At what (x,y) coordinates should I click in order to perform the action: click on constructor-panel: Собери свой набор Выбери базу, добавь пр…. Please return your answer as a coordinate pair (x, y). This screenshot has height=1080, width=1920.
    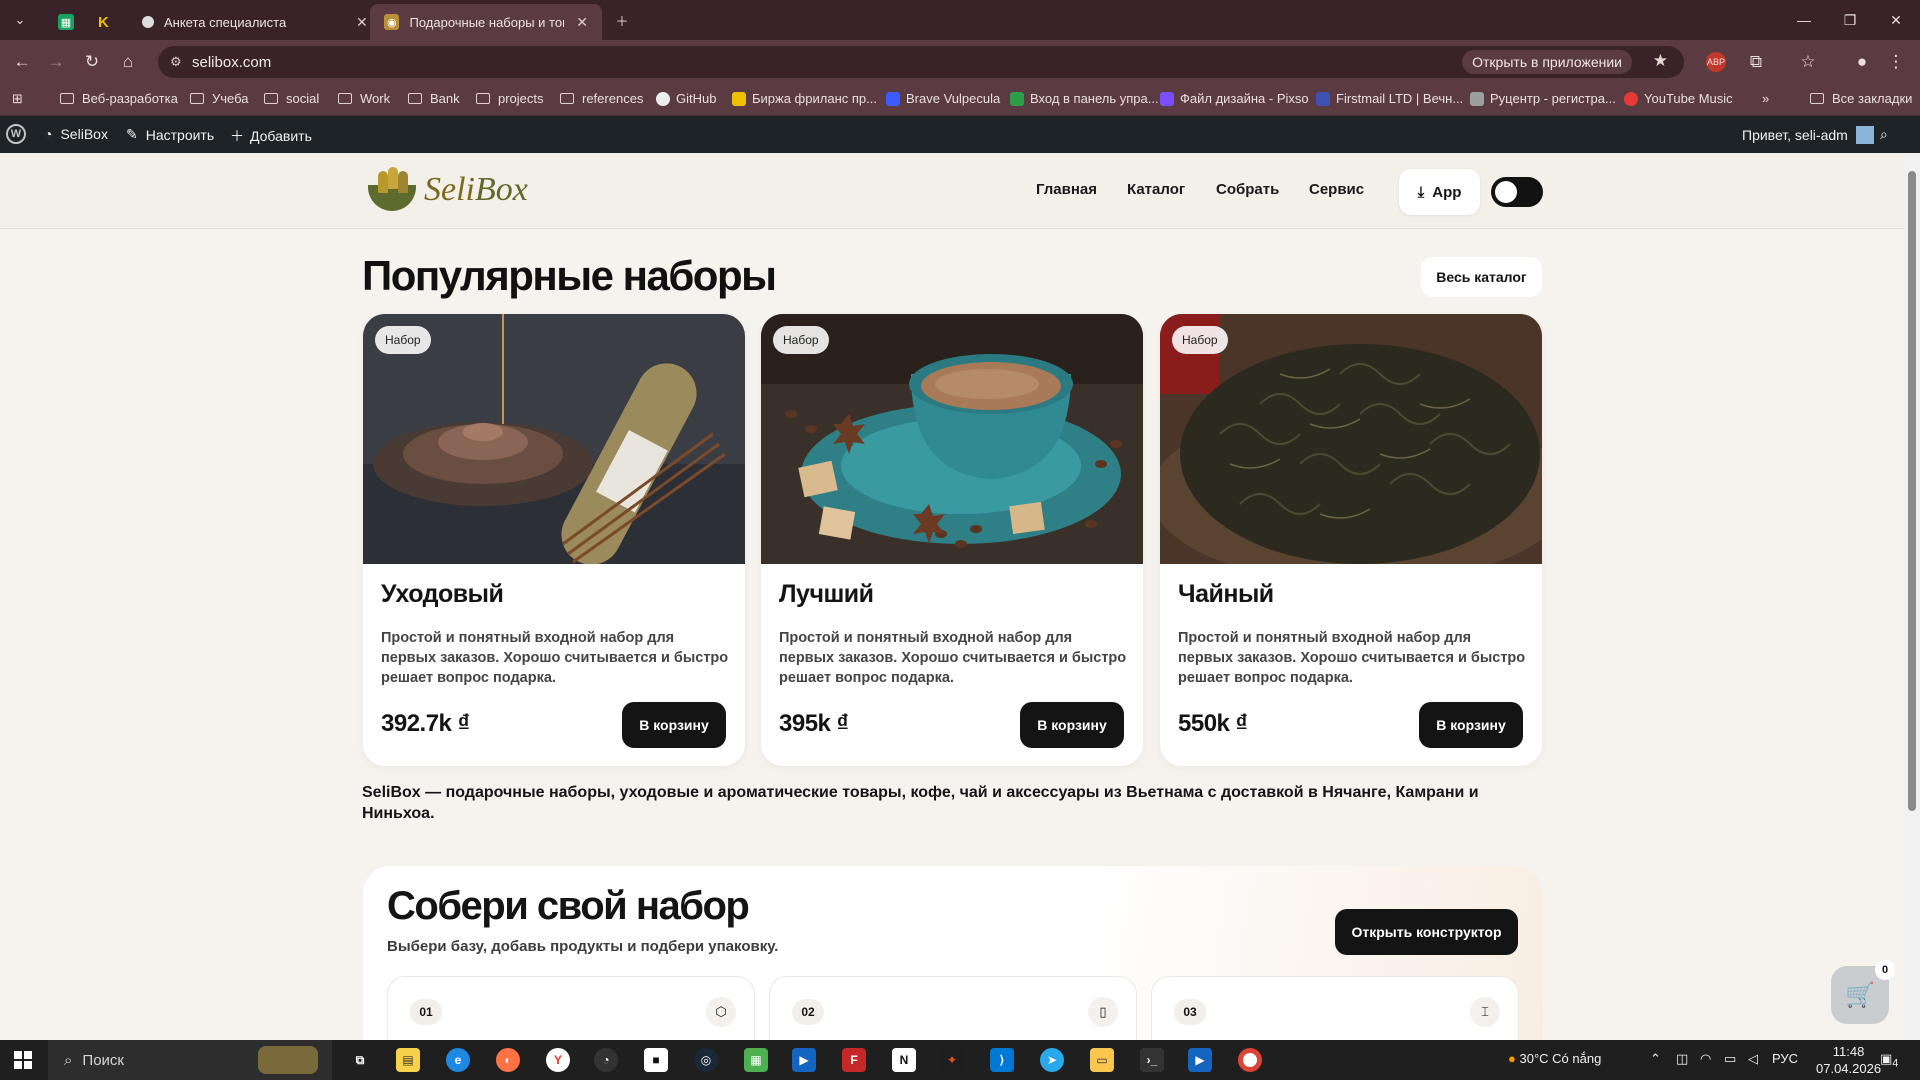
    Looking at the image, I should click on (953, 961).